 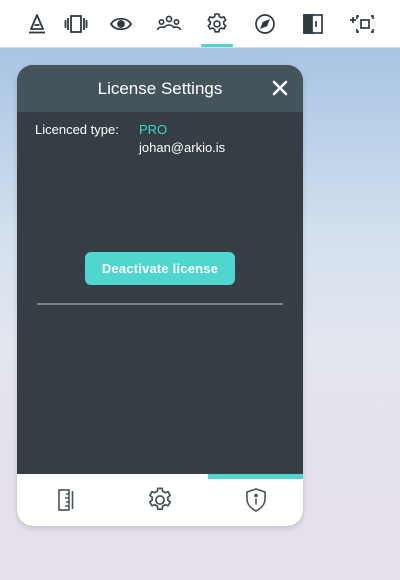 I want to click on add-view-icon, so click(x=362, y=23).